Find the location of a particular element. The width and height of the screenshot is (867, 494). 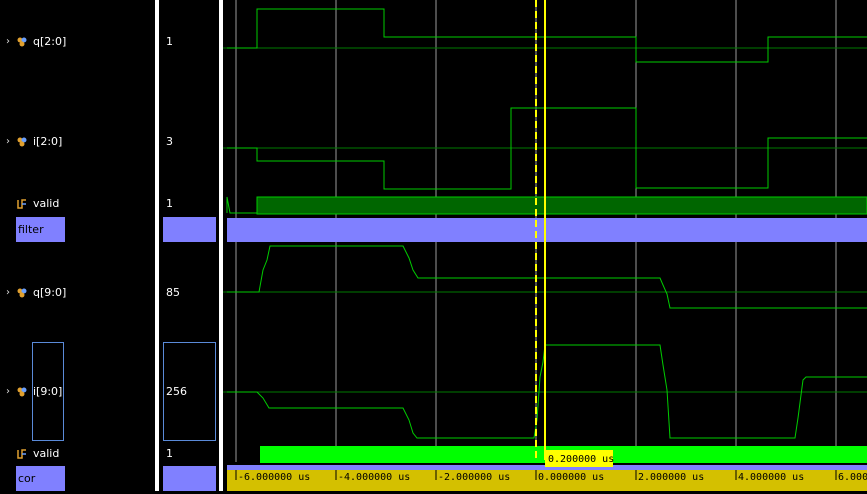

signal-row-i-9-0: › i[9:0] is located at coordinates (77, 392).